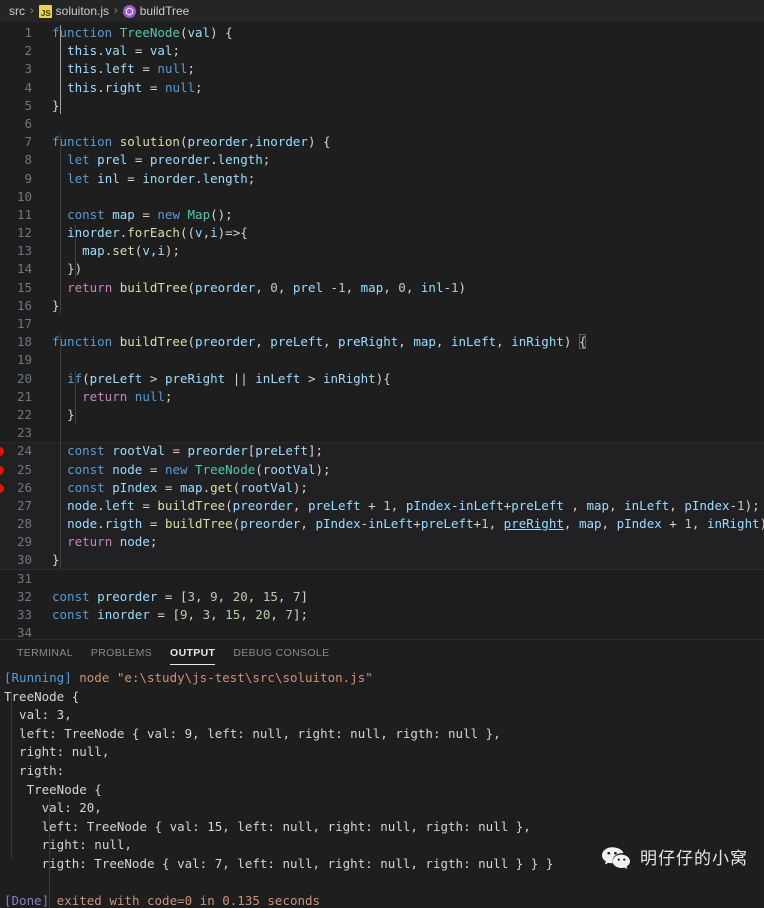  What do you see at coordinates (382, 124) in the screenshot?
I see `code-line: 6` at bounding box center [382, 124].